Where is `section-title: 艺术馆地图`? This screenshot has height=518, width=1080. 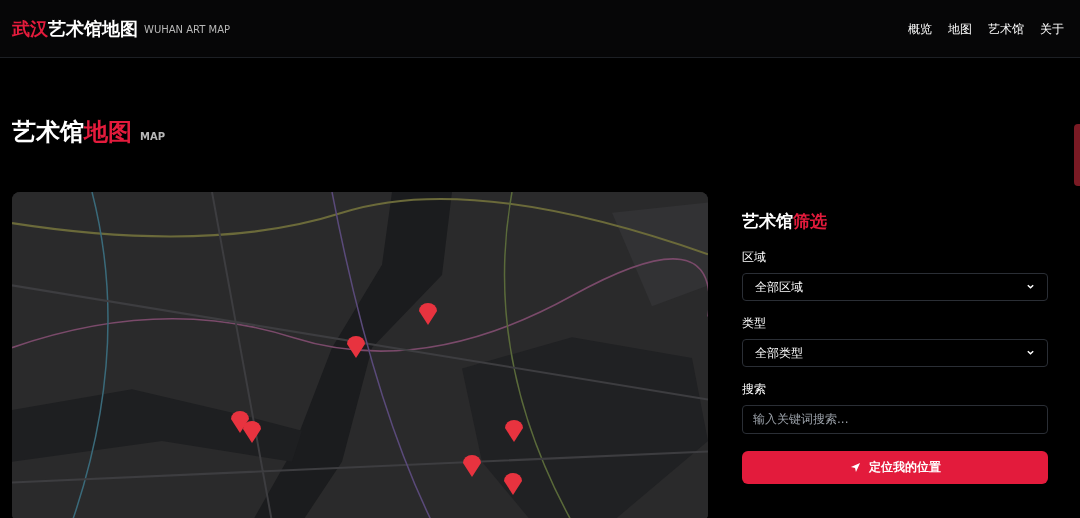
section-title: 艺术馆地图 is located at coordinates (72, 132).